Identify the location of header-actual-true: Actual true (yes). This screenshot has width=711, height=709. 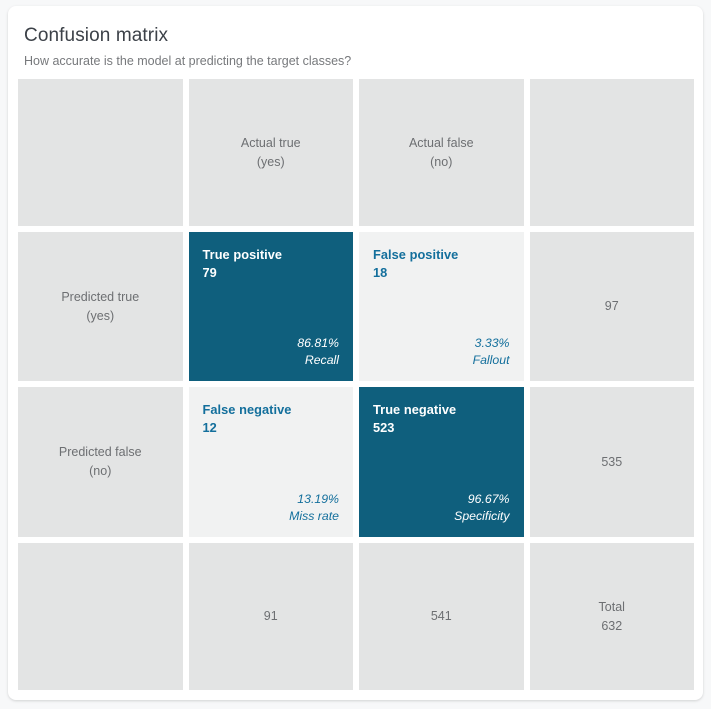
(270, 152).